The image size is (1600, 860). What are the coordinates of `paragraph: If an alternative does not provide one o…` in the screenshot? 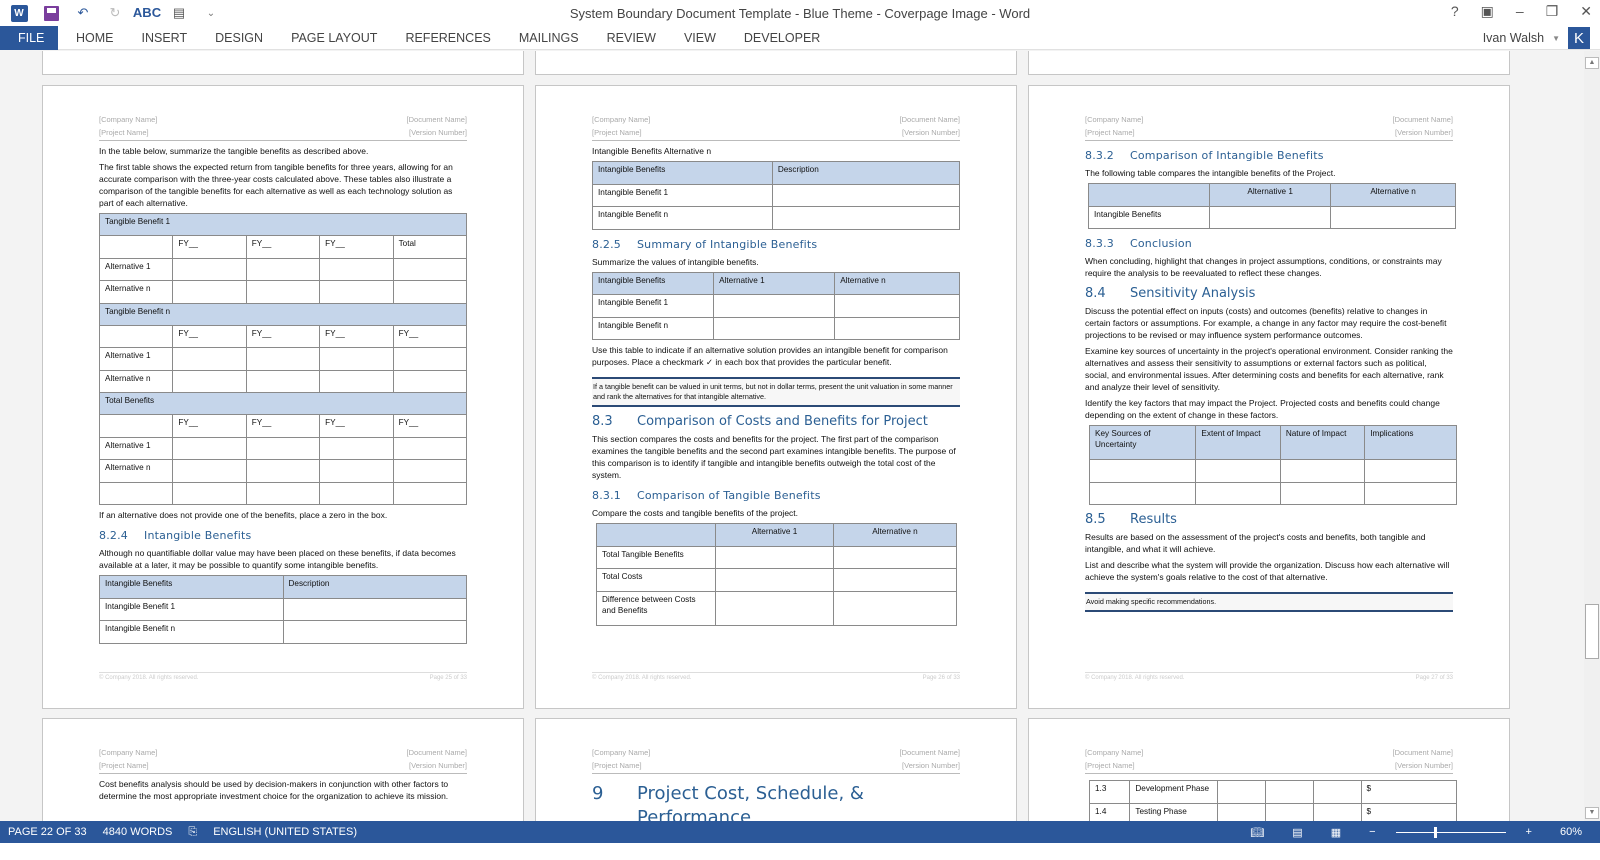 It's located at (243, 515).